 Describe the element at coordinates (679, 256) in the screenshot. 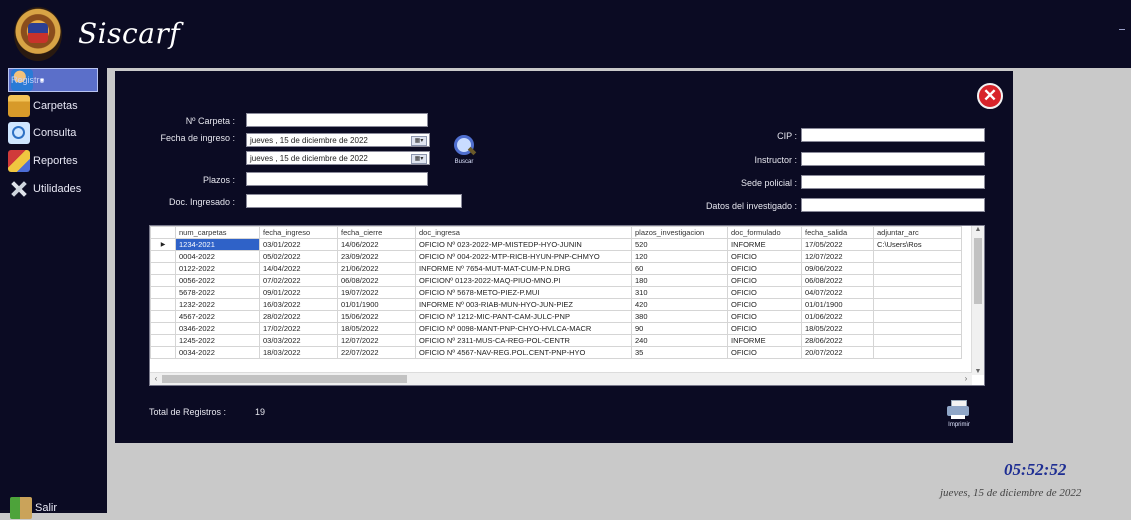

I see `table-cell: 120` at that location.